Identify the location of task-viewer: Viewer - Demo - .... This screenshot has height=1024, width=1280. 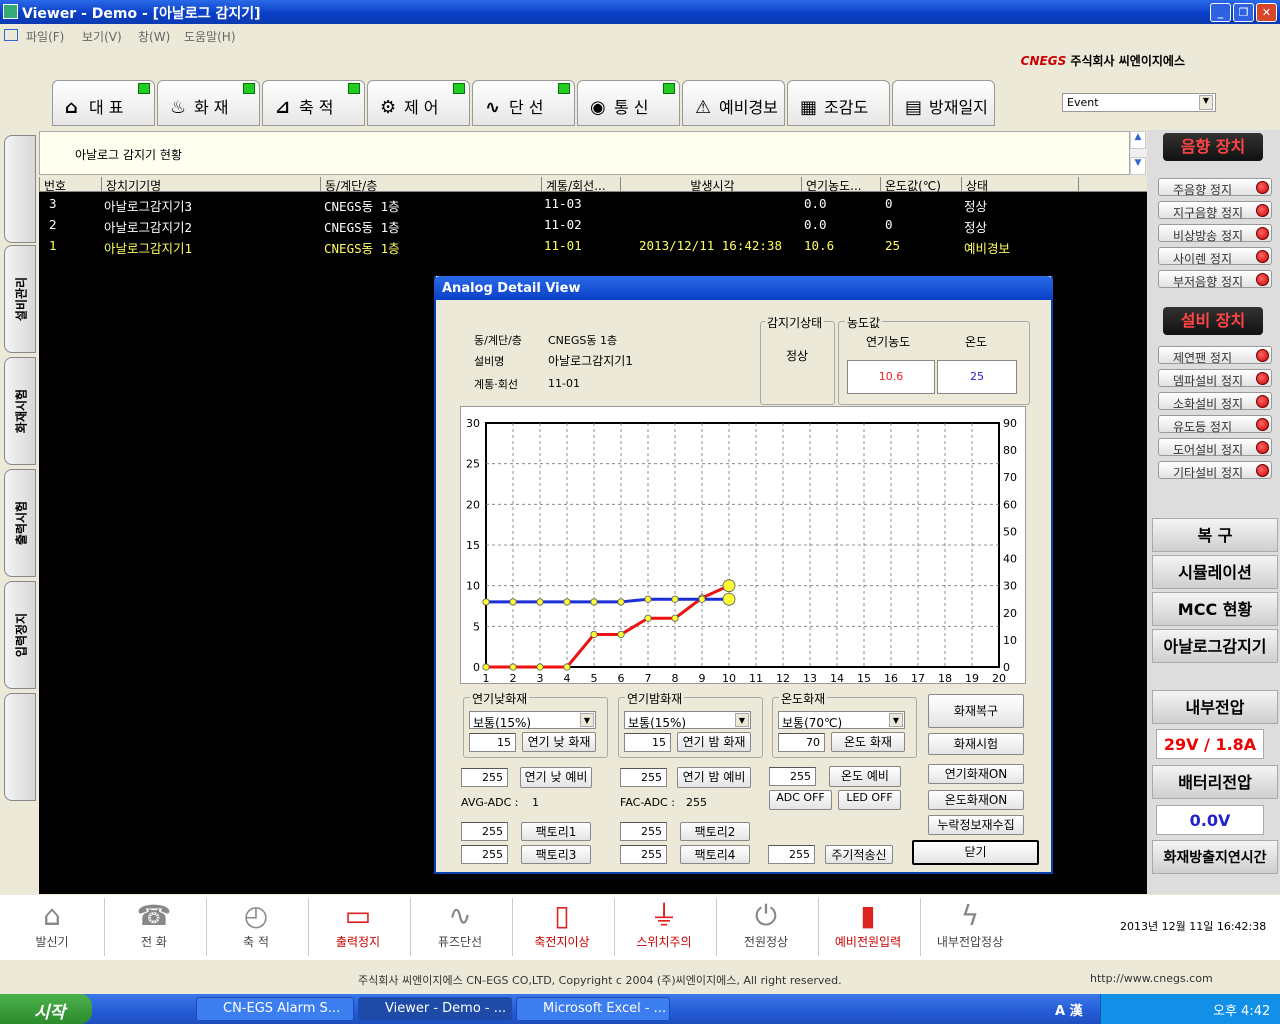
(435, 1009).